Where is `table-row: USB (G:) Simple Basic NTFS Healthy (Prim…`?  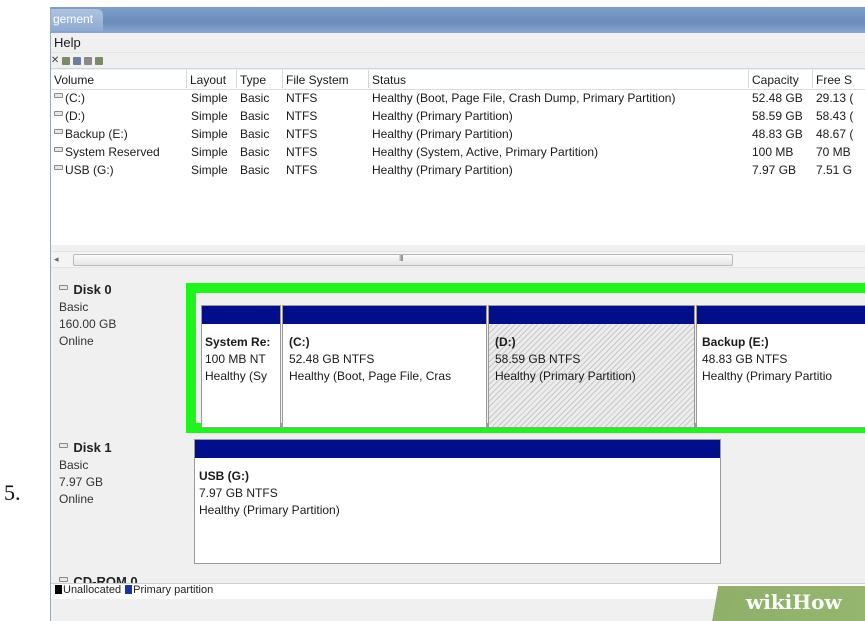 table-row: USB (G:) Simple Basic NTFS Healthy (Prim… is located at coordinates (458, 171).